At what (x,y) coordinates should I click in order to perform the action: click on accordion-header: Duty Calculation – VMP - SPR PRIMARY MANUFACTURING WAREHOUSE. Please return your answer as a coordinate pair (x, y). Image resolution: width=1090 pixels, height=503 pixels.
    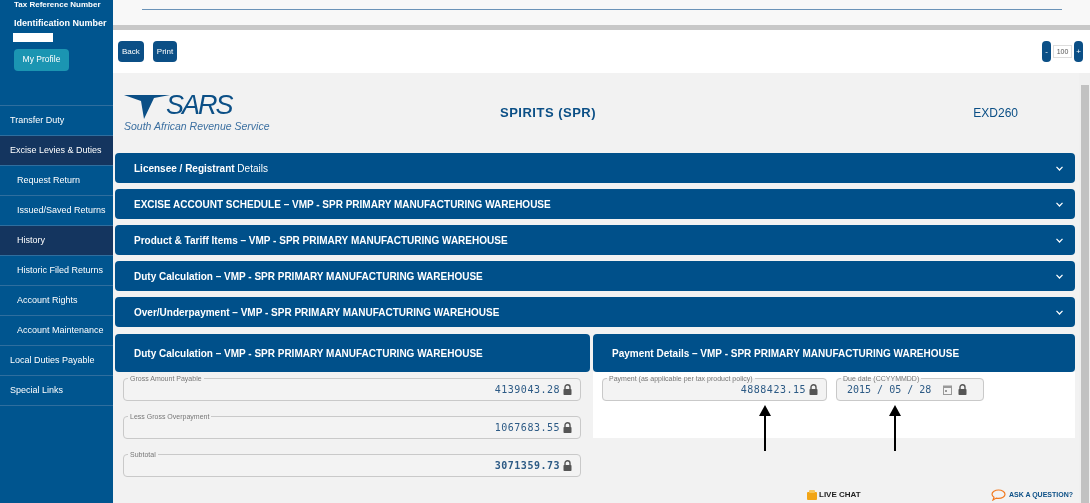
    Looking at the image, I should click on (595, 276).